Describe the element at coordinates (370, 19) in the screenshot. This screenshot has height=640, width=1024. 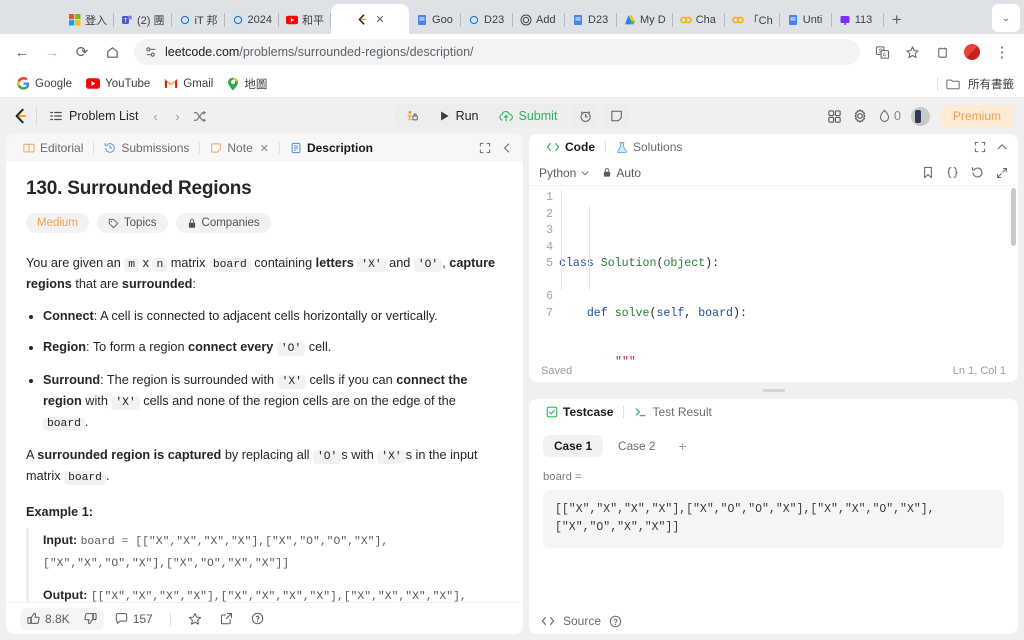
I see `browser-tab-active-leetcode: ✕` at that location.